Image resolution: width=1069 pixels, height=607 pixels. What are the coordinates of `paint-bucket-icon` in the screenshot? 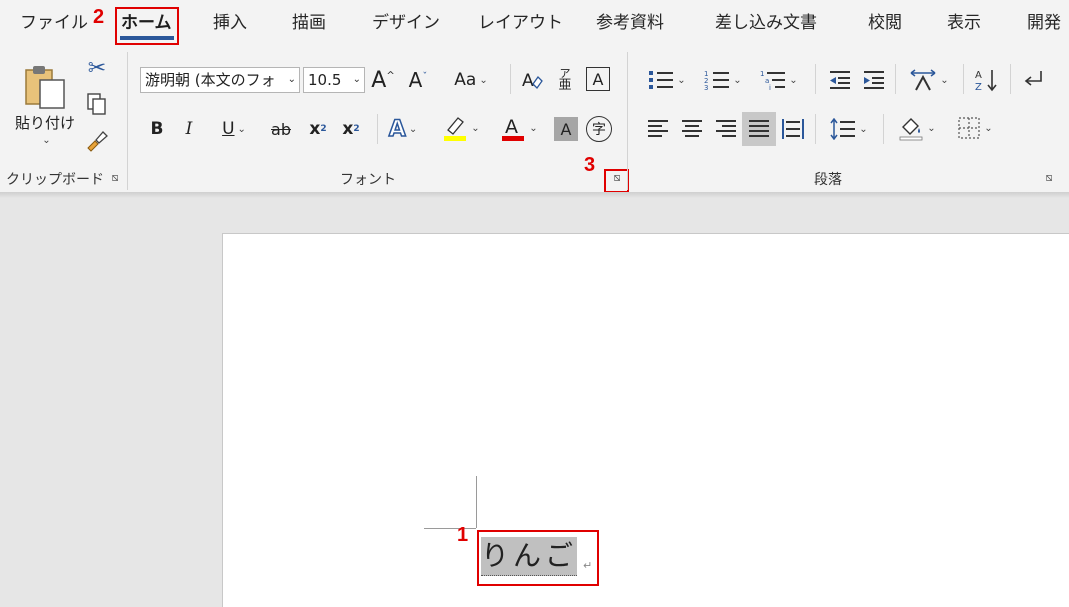 It's located at (911, 129).